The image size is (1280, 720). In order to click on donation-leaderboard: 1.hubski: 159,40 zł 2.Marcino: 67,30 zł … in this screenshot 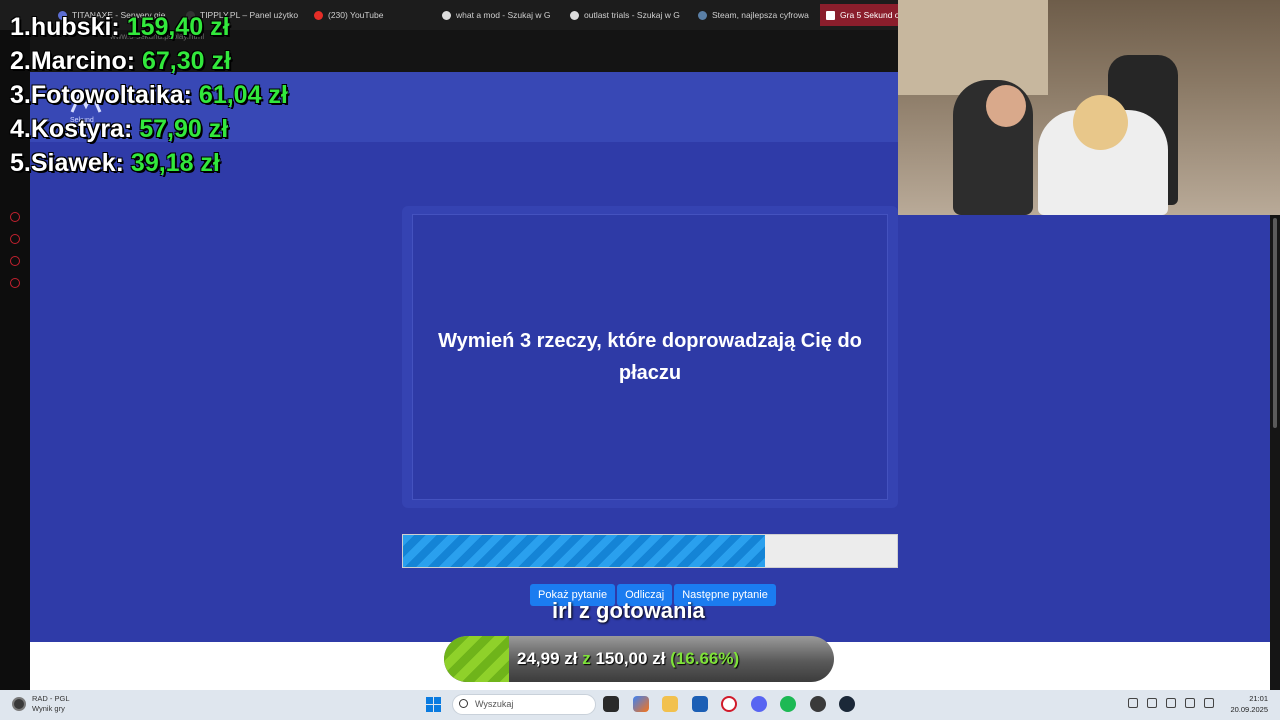, I will do `click(149, 95)`.